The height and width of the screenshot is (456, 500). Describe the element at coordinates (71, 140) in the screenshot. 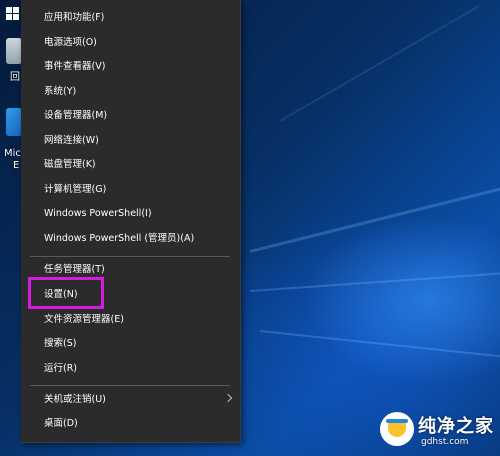

I see `menu-item-label: 网络连接(W)` at that location.